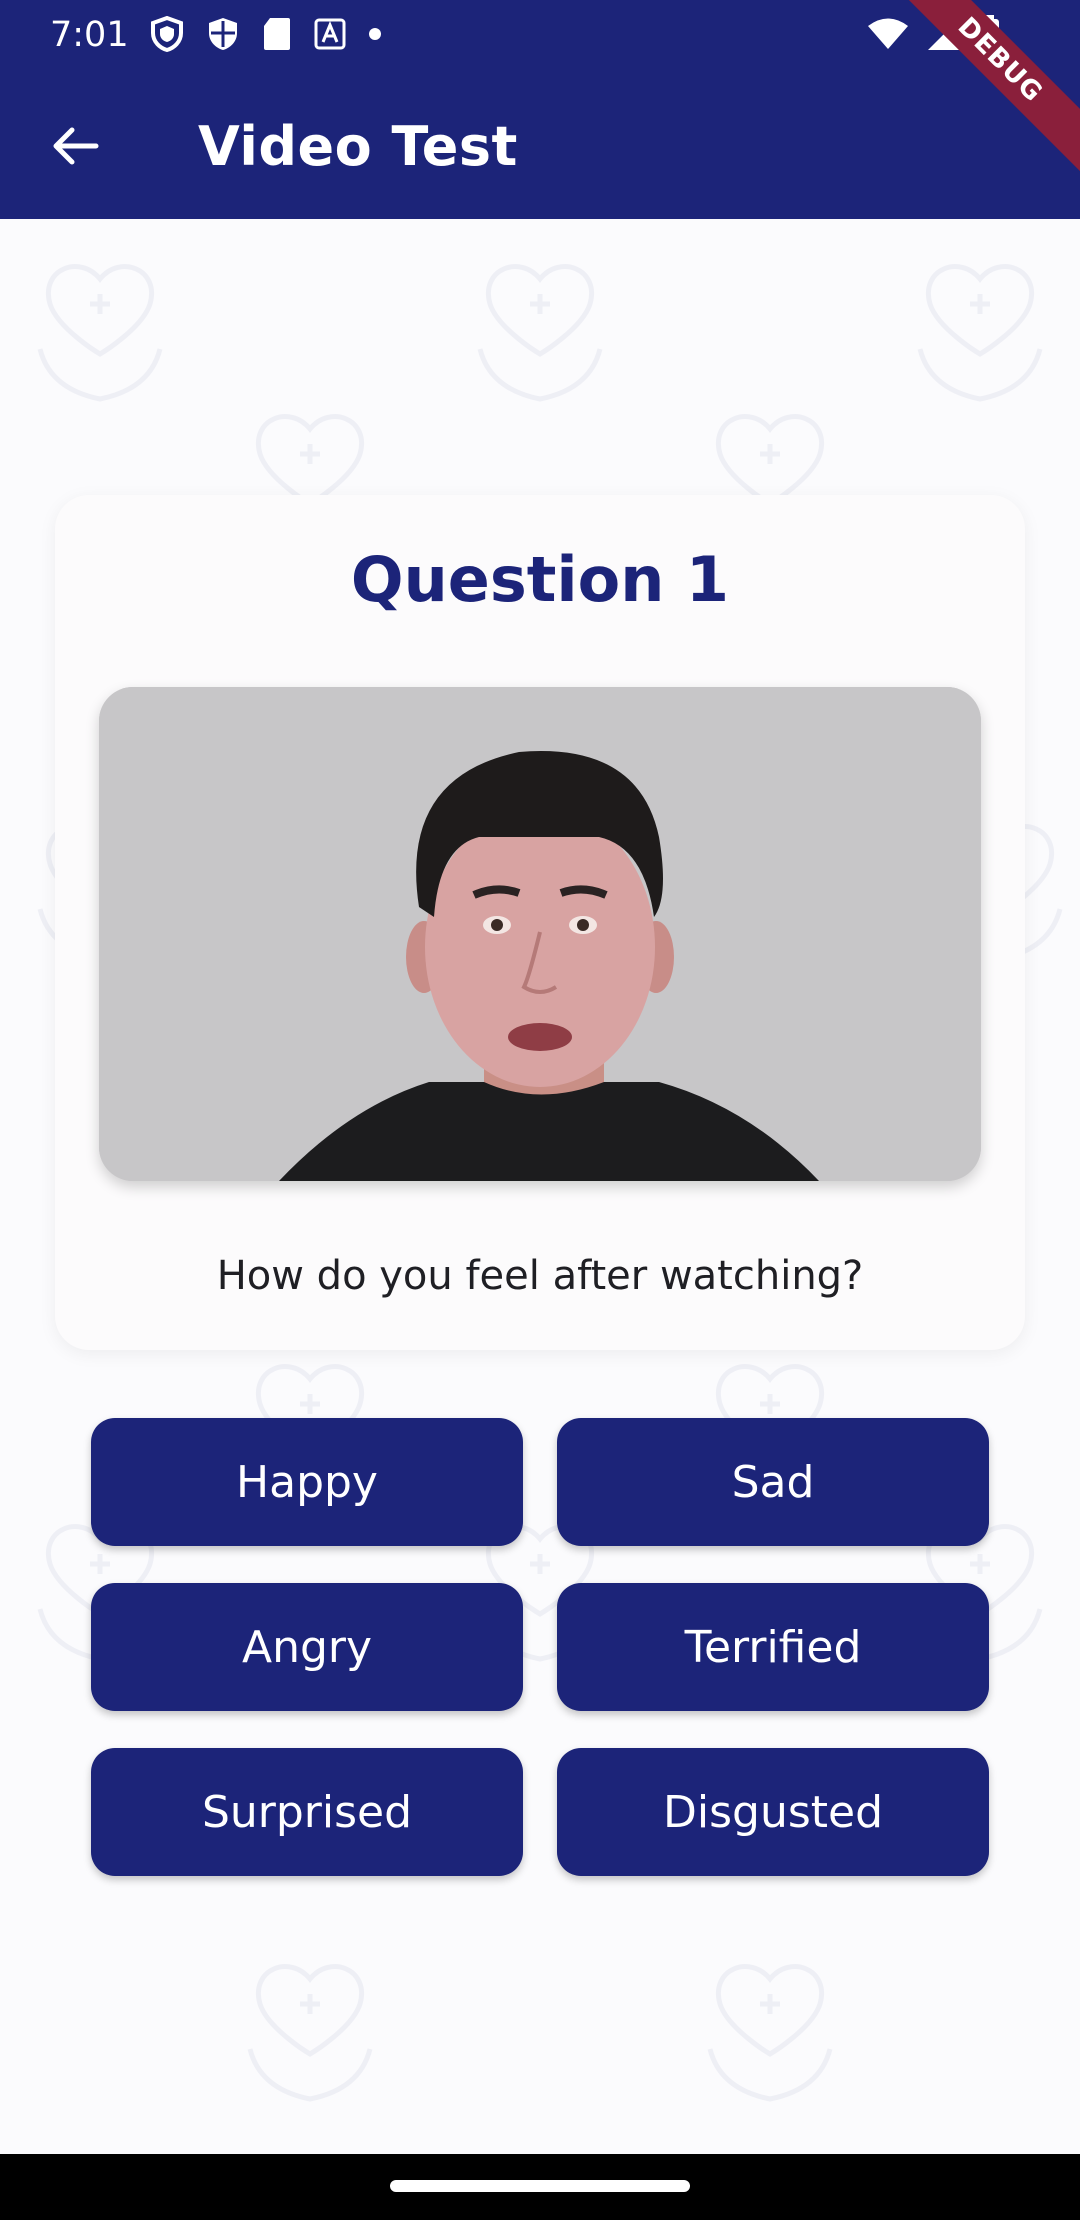  Describe the element at coordinates (307, 1647) in the screenshot. I see `answer-button-angry: Angry` at that location.